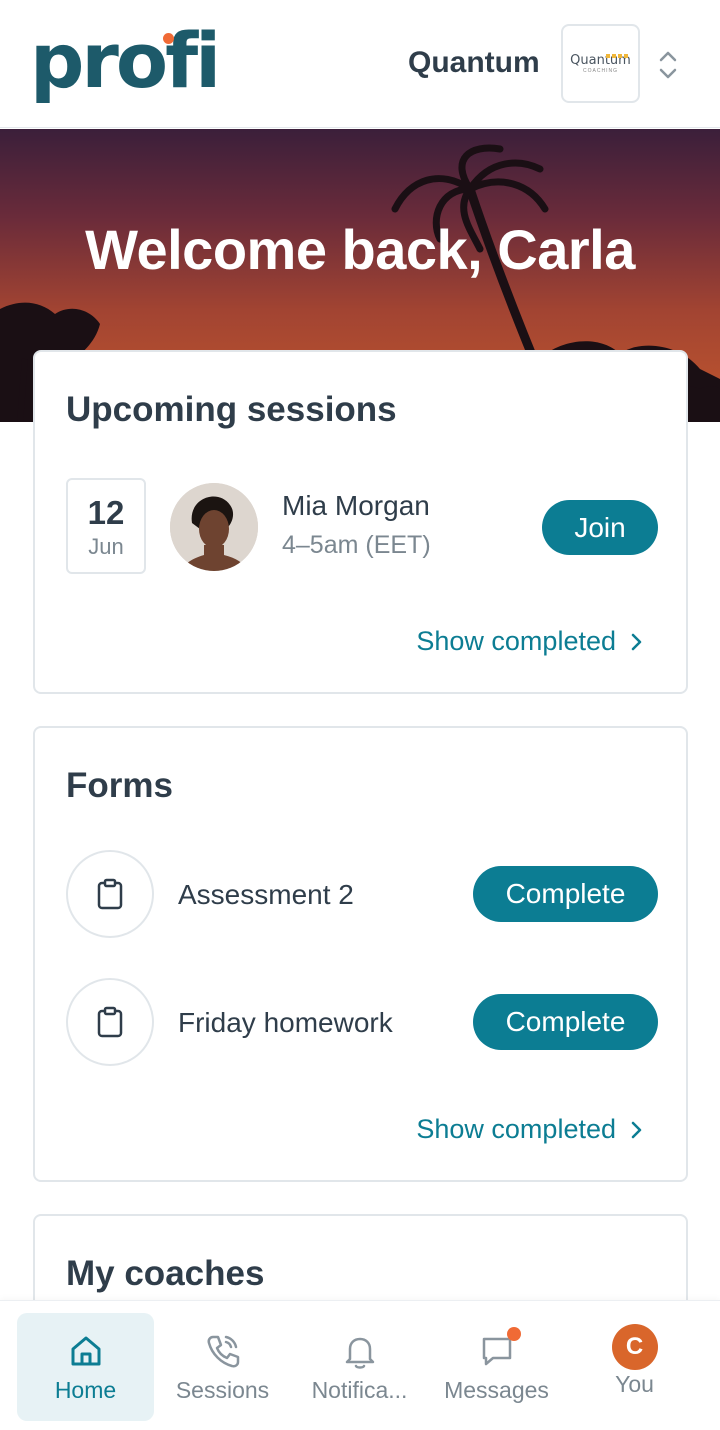 This screenshot has height=1430, width=720. I want to click on profi-logo: profi, so click(125, 61).